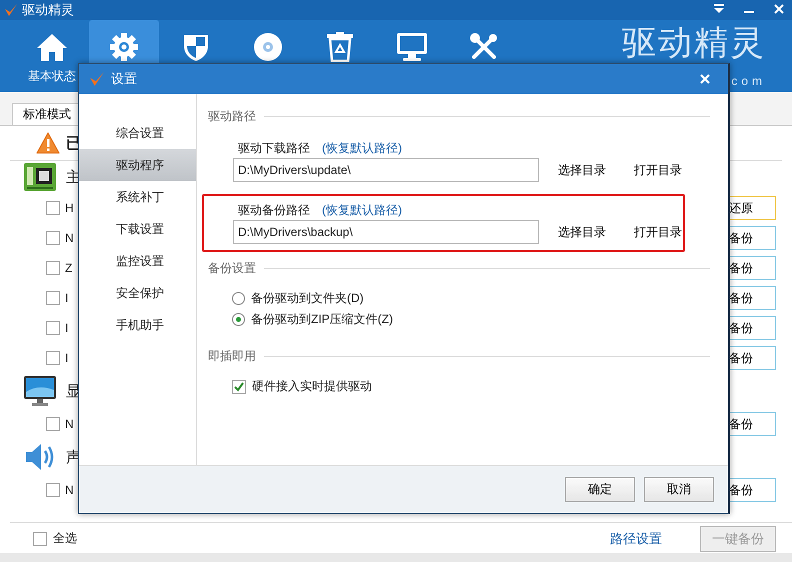 The width and height of the screenshot is (792, 562). What do you see at coordinates (40, 177) in the screenshot?
I see `motherboard-icon` at bounding box center [40, 177].